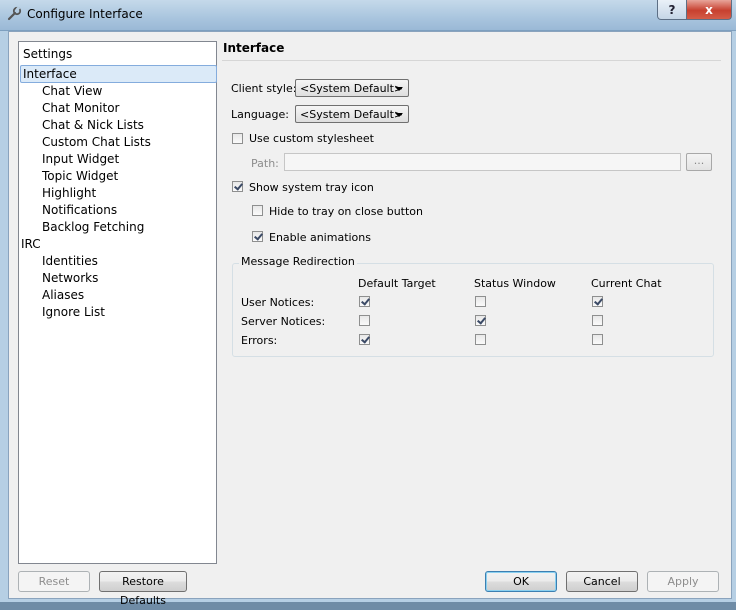 This screenshot has height=610, width=736. I want to click on server-notices-current-checkbox, so click(597, 320).